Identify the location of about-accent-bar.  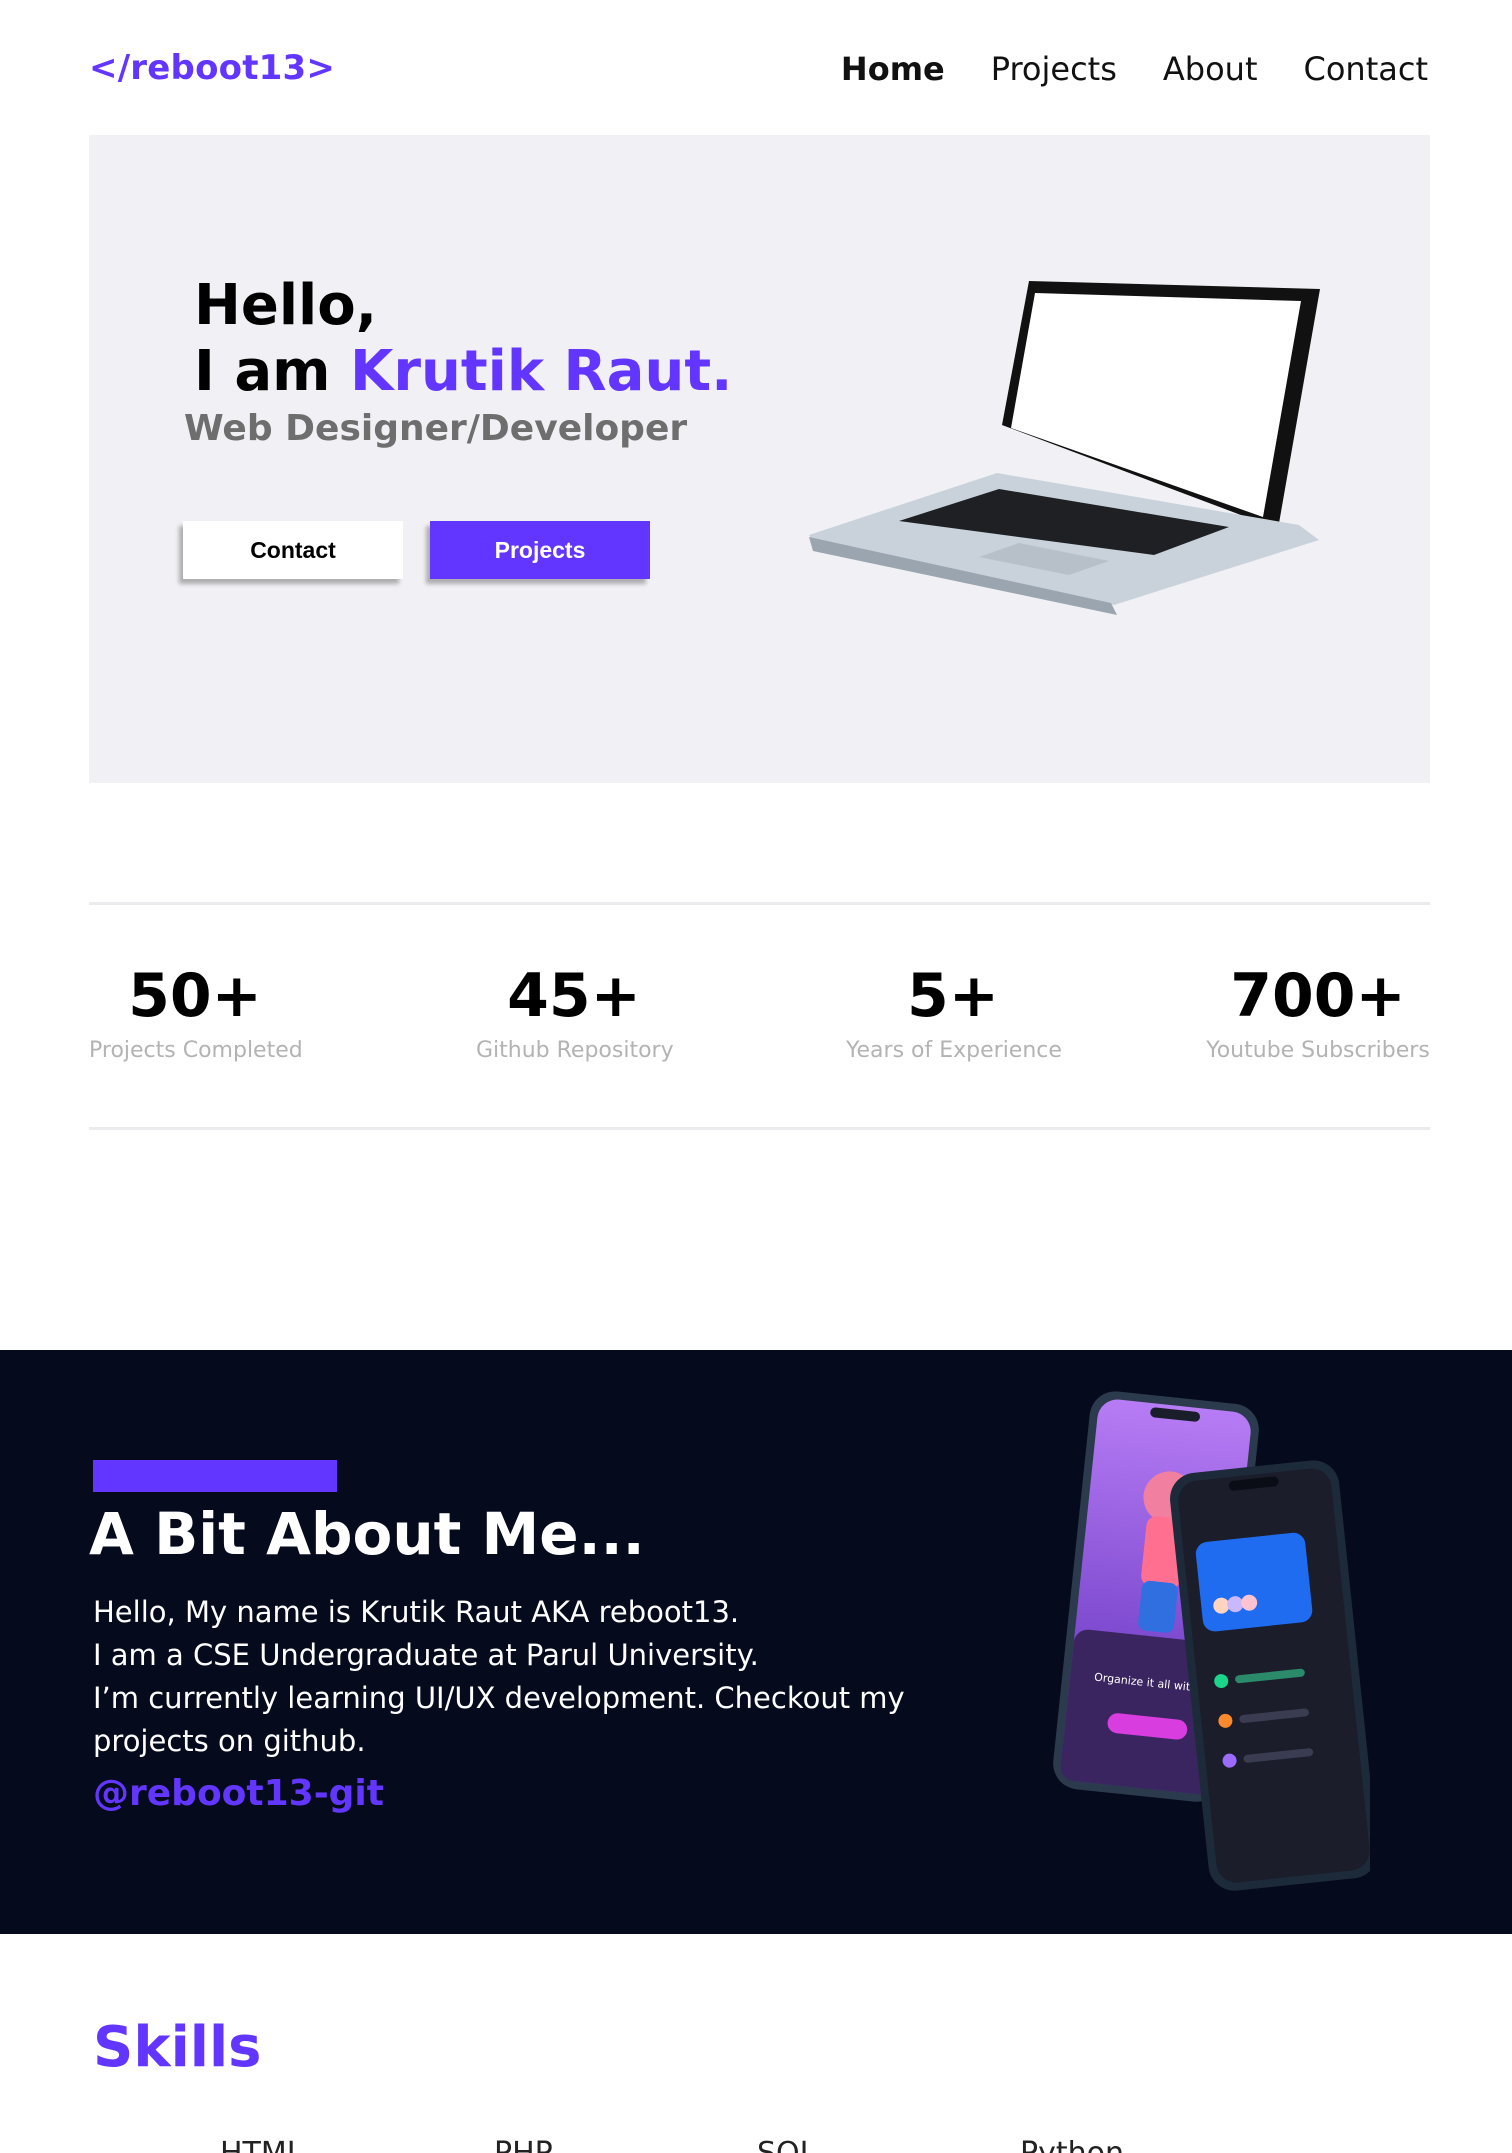
(215, 1476).